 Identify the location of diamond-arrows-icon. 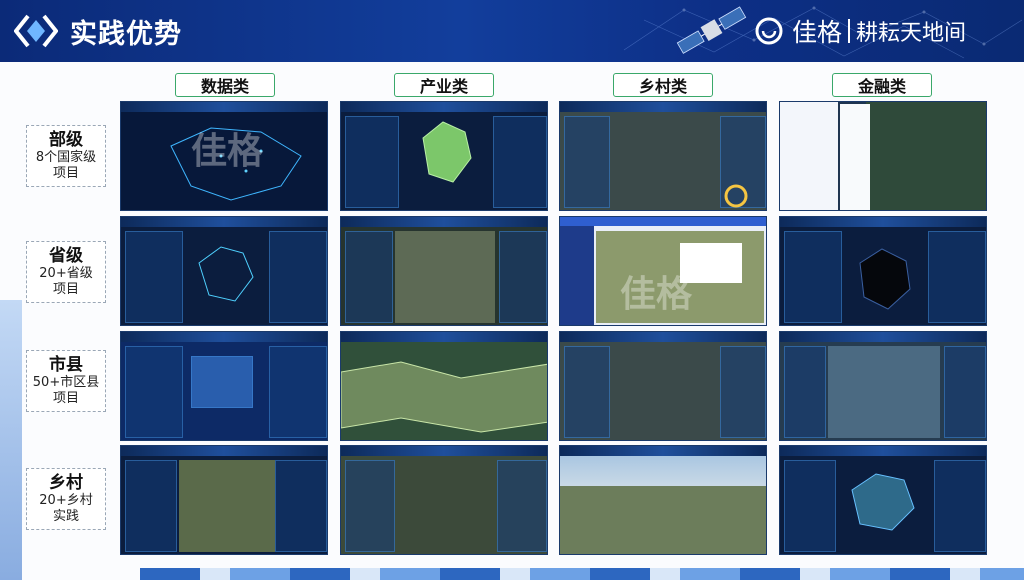
(36, 31).